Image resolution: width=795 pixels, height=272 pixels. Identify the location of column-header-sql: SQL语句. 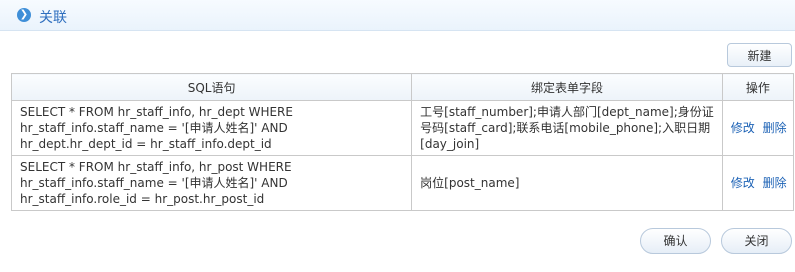
(211, 87).